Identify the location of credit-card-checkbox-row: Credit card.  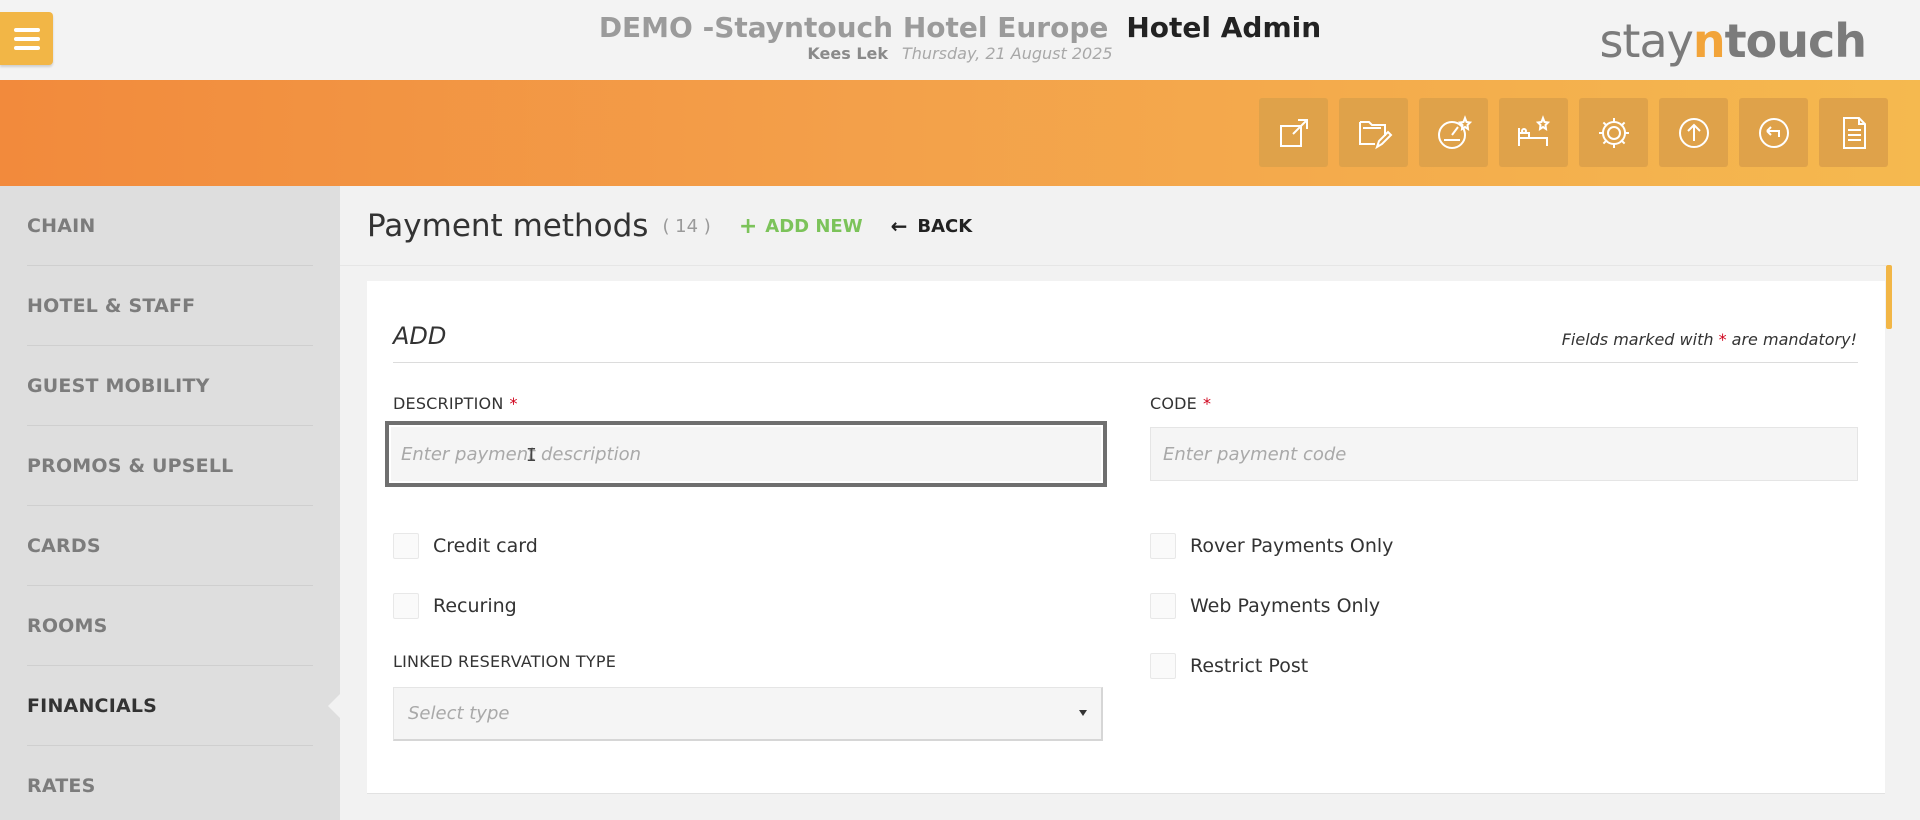
(465, 546).